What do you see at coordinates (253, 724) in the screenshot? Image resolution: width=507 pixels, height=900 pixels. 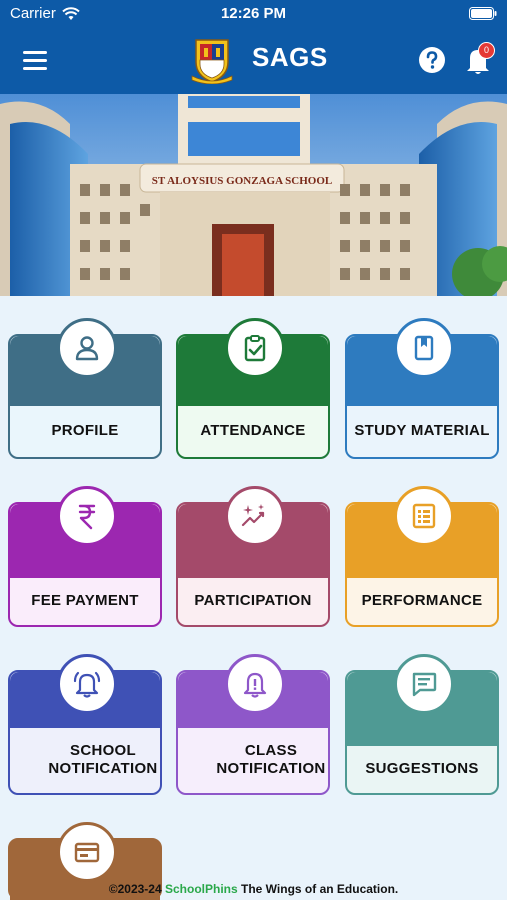 I see `tile-class-notification: CLASS NOTIFICATION` at bounding box center [253, 724].